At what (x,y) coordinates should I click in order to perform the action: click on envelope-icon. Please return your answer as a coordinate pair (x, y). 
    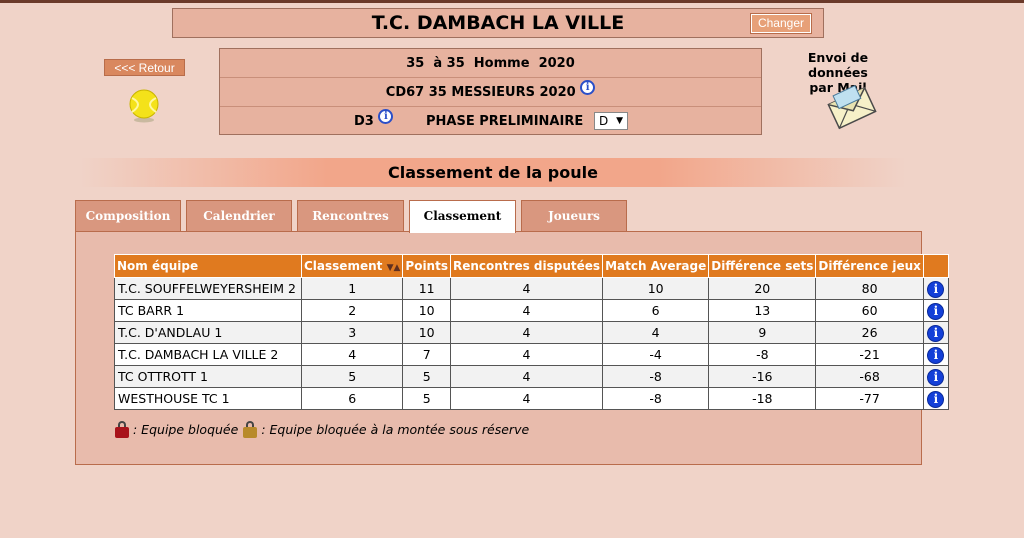
    Looking at the image, I should click on (852, 108).